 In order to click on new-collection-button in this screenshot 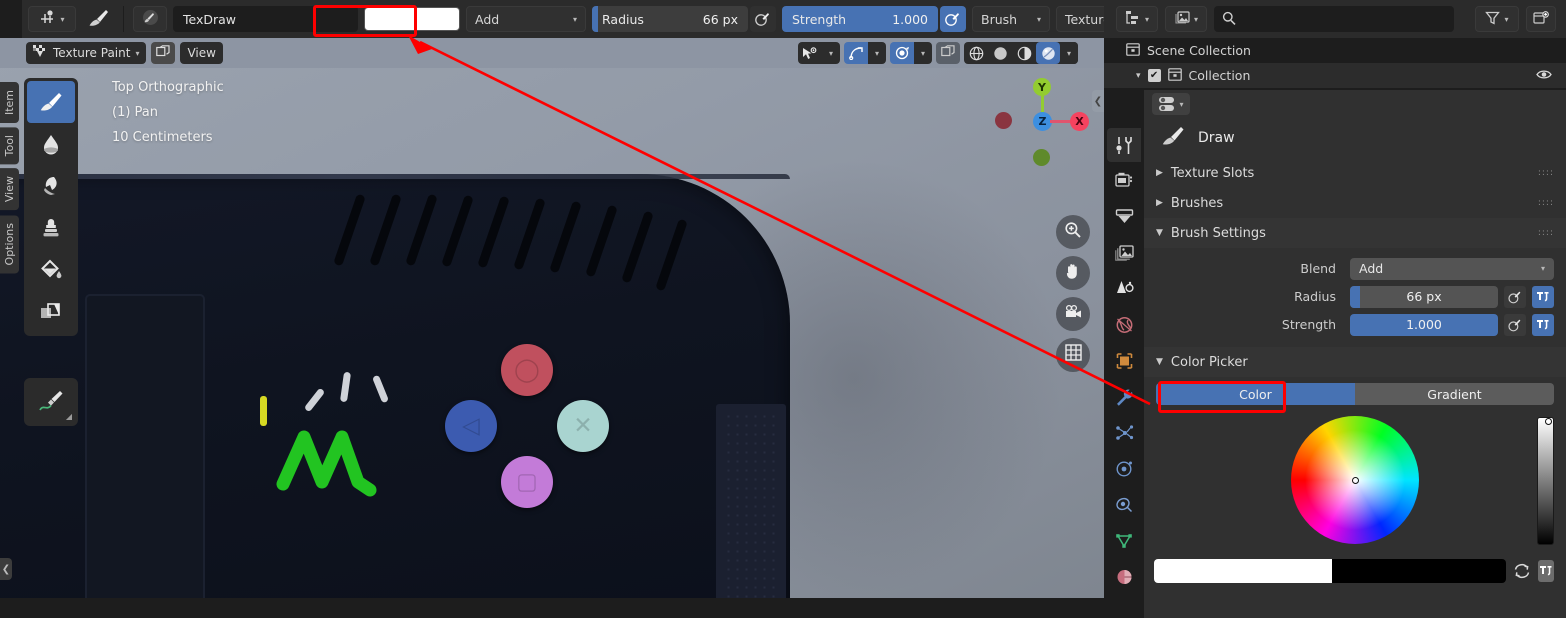, I will do `click(1541, 19)`.